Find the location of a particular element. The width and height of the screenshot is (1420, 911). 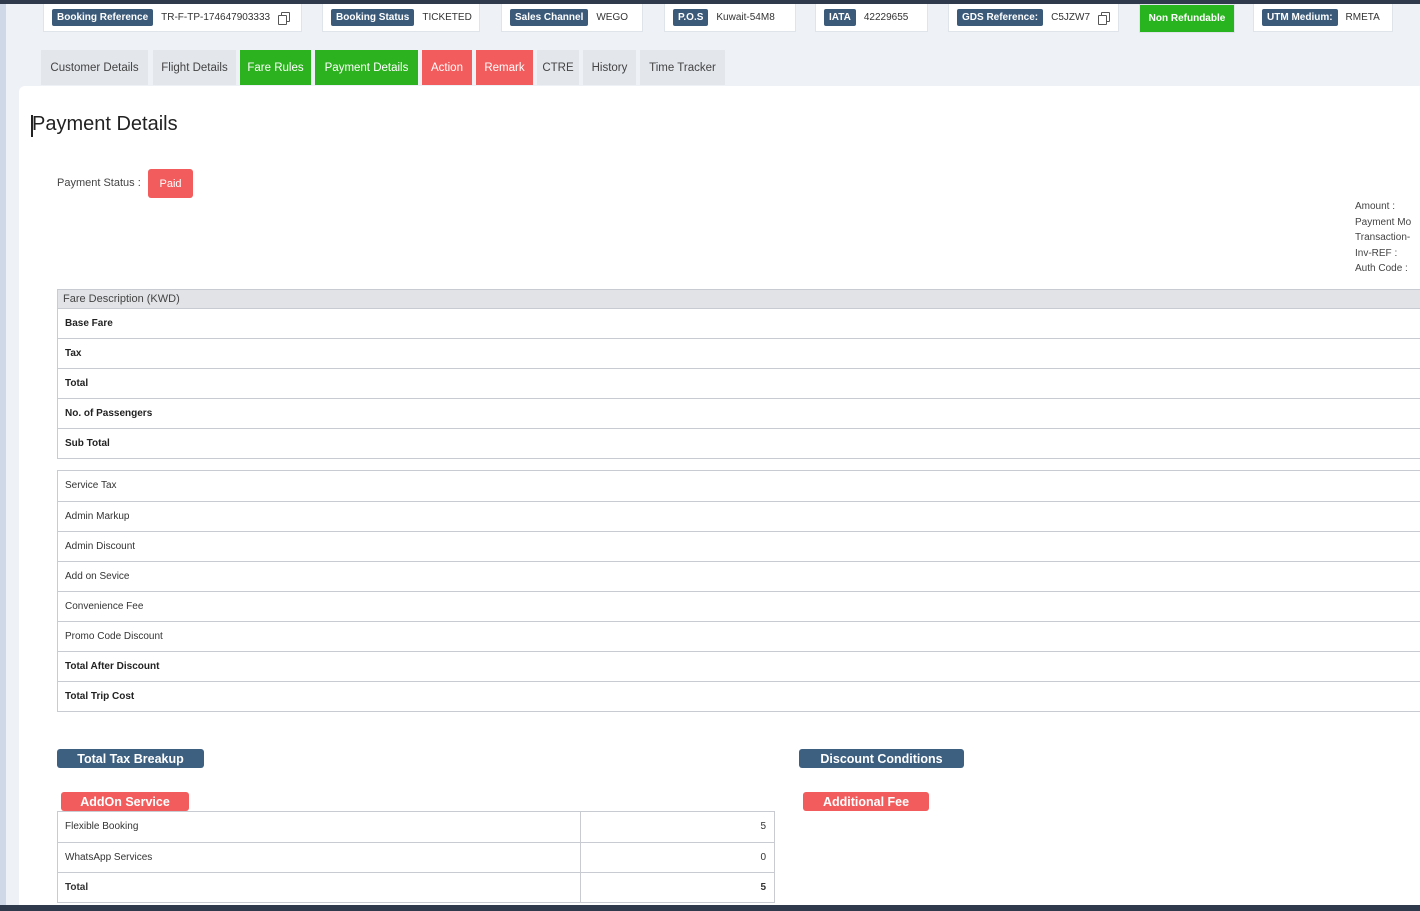

tab-payment-details: Payment Details is located at coordinates (366, 67).